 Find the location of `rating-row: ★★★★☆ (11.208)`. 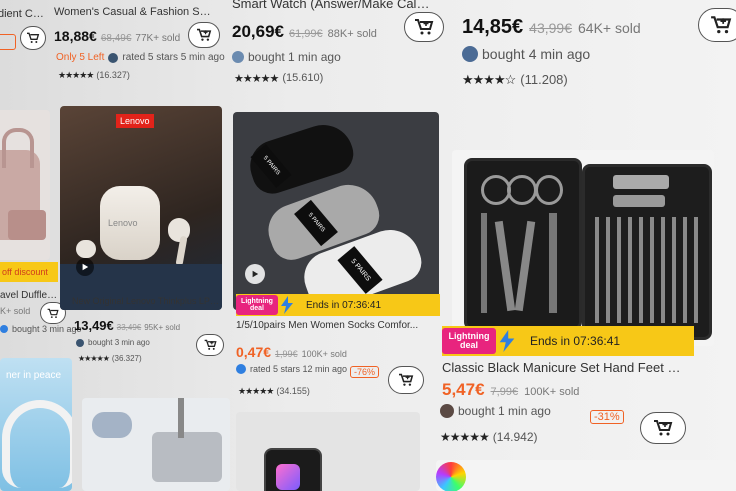

rating-row: ★★★★☆ (11.208) is located at coordinates (515, 80).